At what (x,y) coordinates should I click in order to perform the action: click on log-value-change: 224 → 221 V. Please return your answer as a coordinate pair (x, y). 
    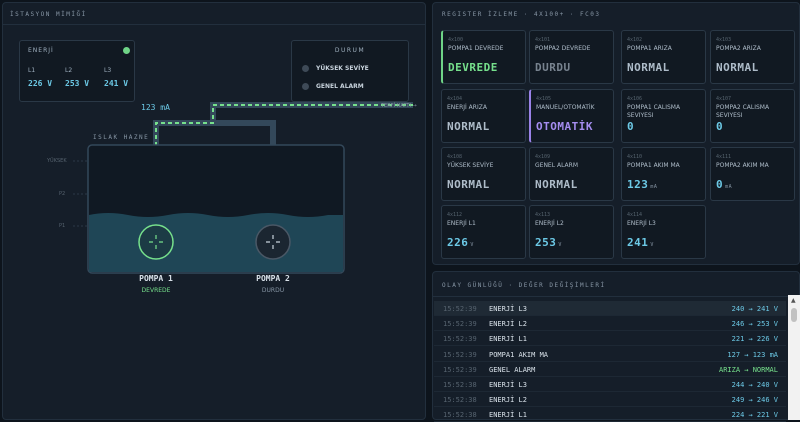
    Looking at the image, I should click on (754, 415).